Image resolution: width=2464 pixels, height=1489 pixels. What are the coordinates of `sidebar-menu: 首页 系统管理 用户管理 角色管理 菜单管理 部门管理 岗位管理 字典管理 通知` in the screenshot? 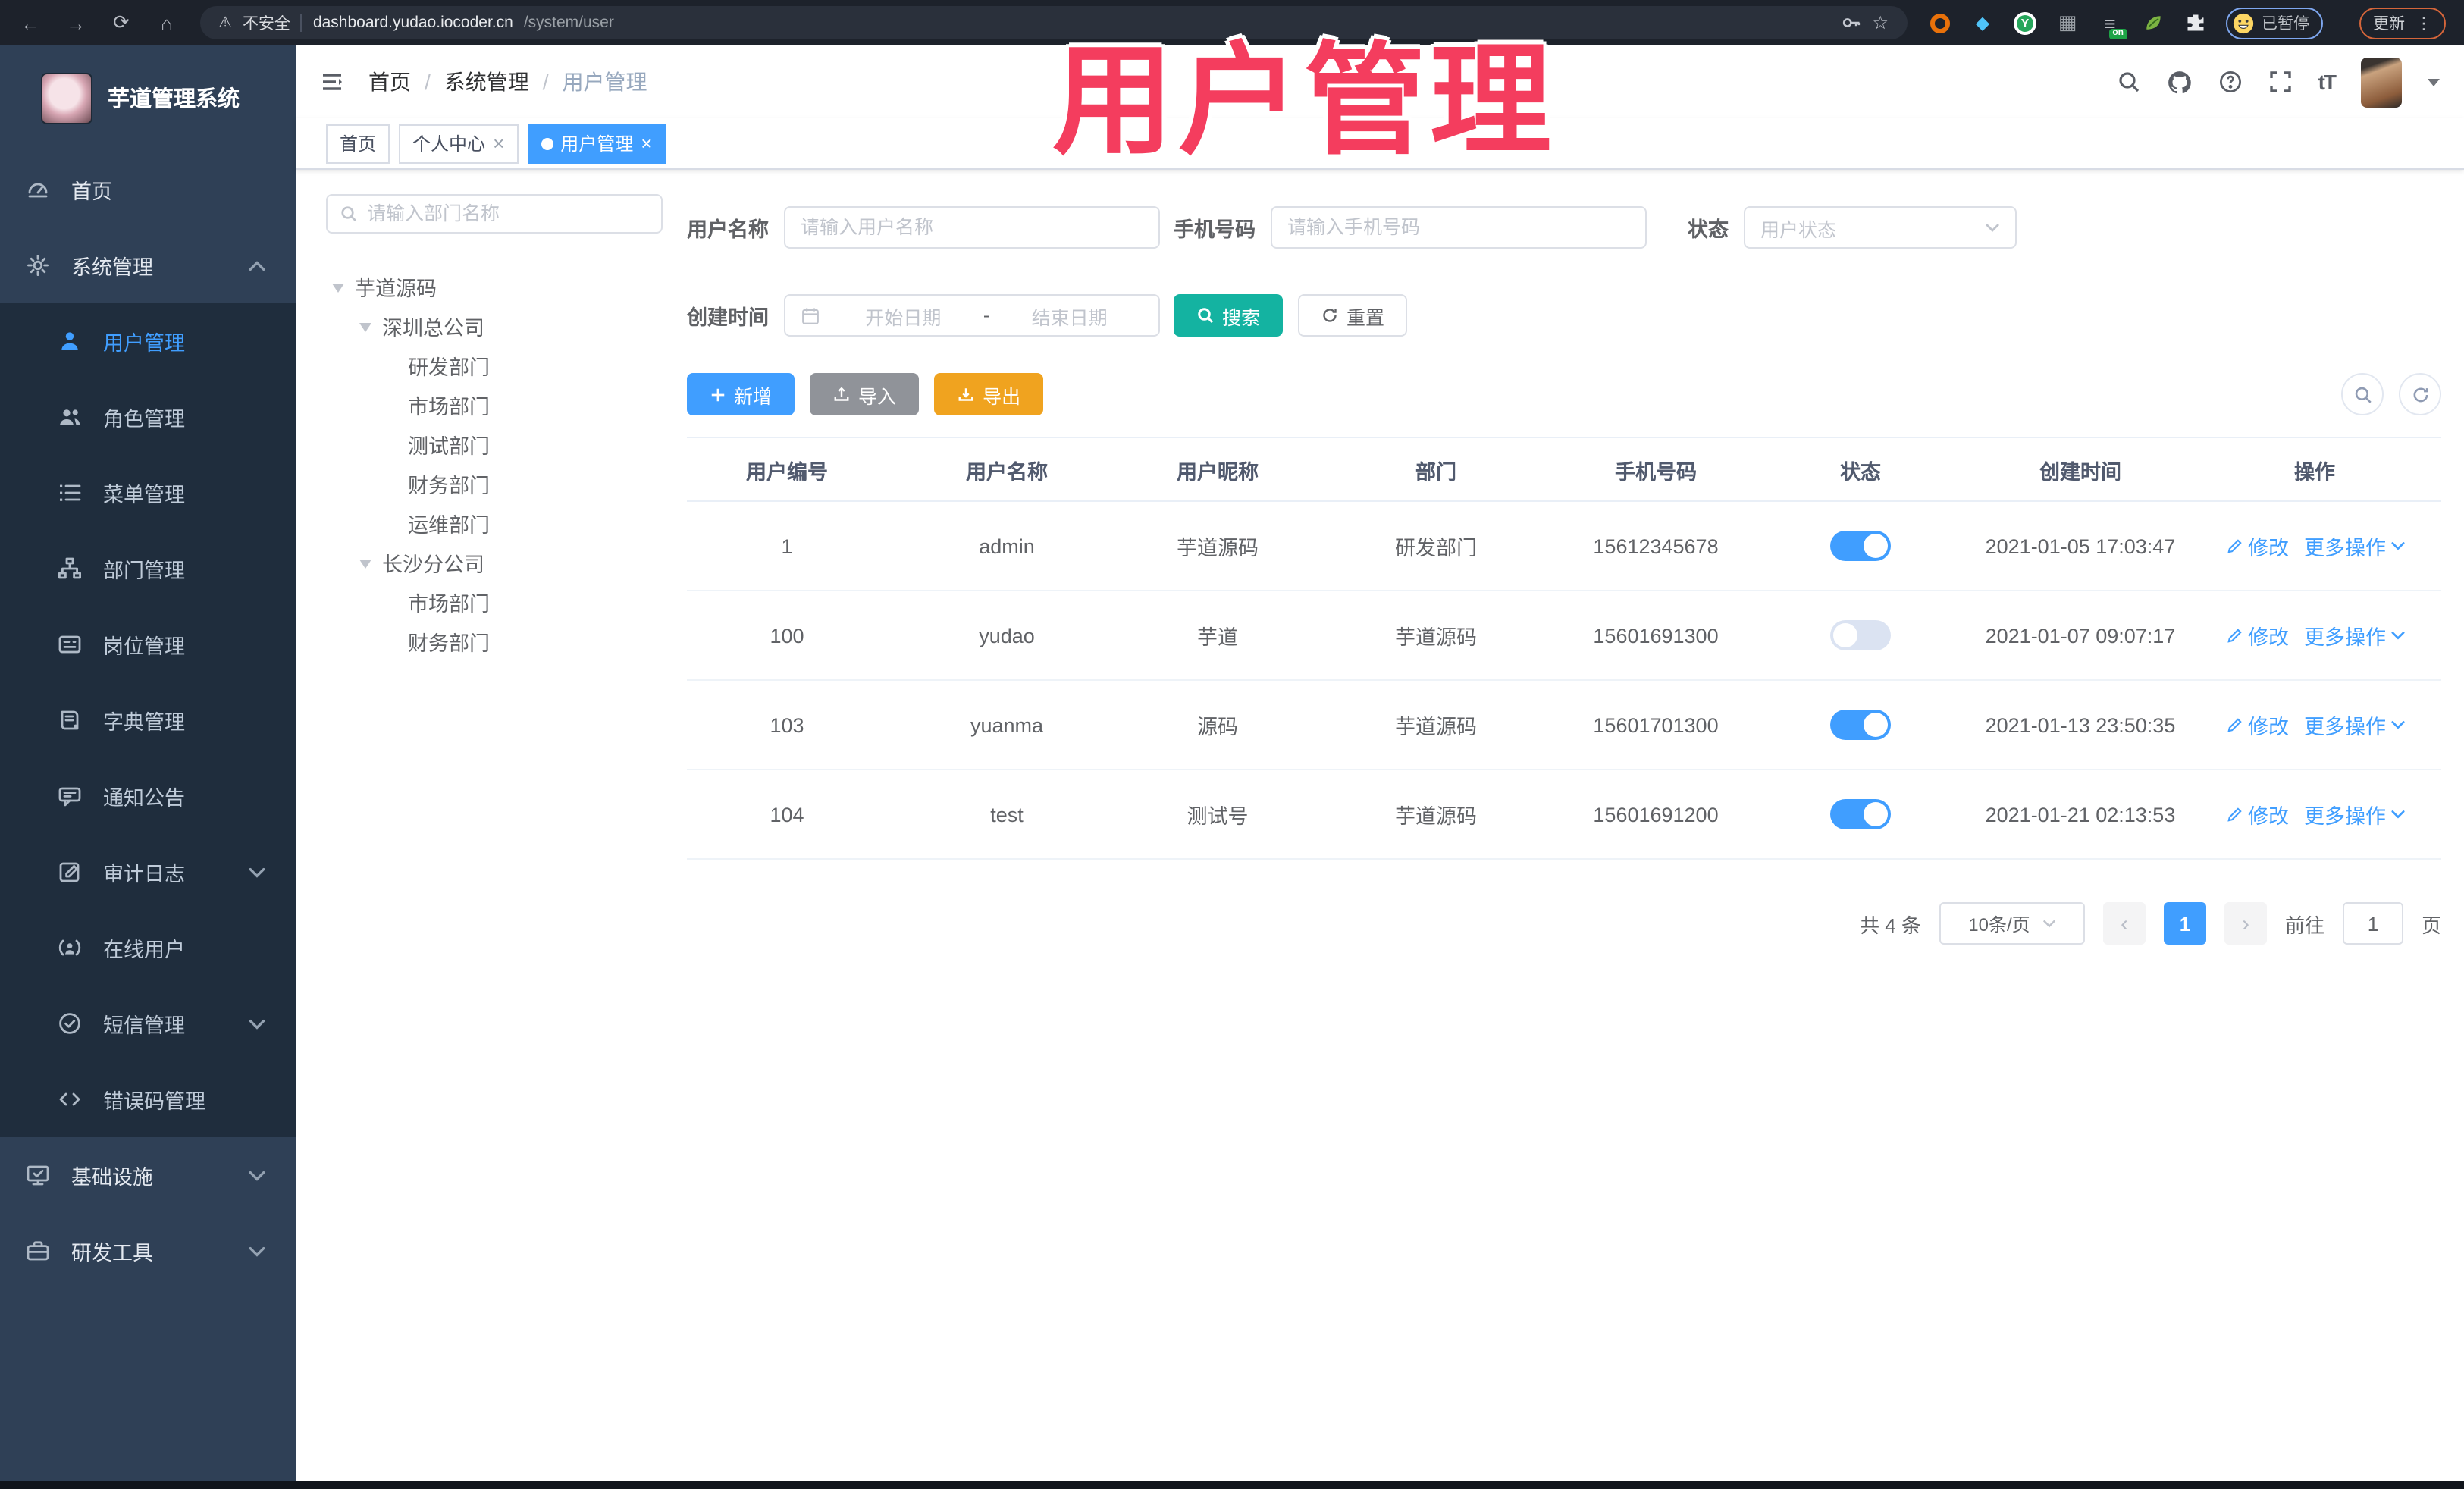 It's located at (148, 720).